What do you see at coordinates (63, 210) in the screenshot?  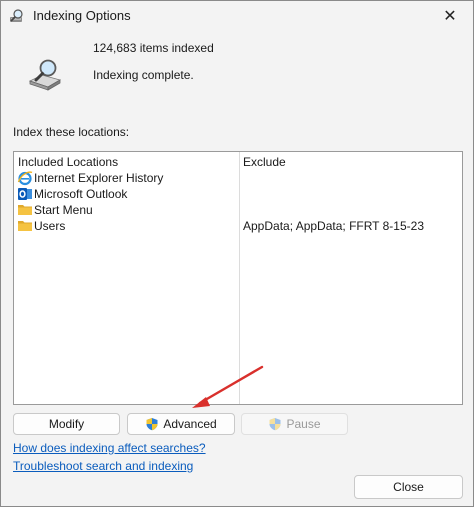 I see `location-name: Start Menu` at bounding box center [63, 210].